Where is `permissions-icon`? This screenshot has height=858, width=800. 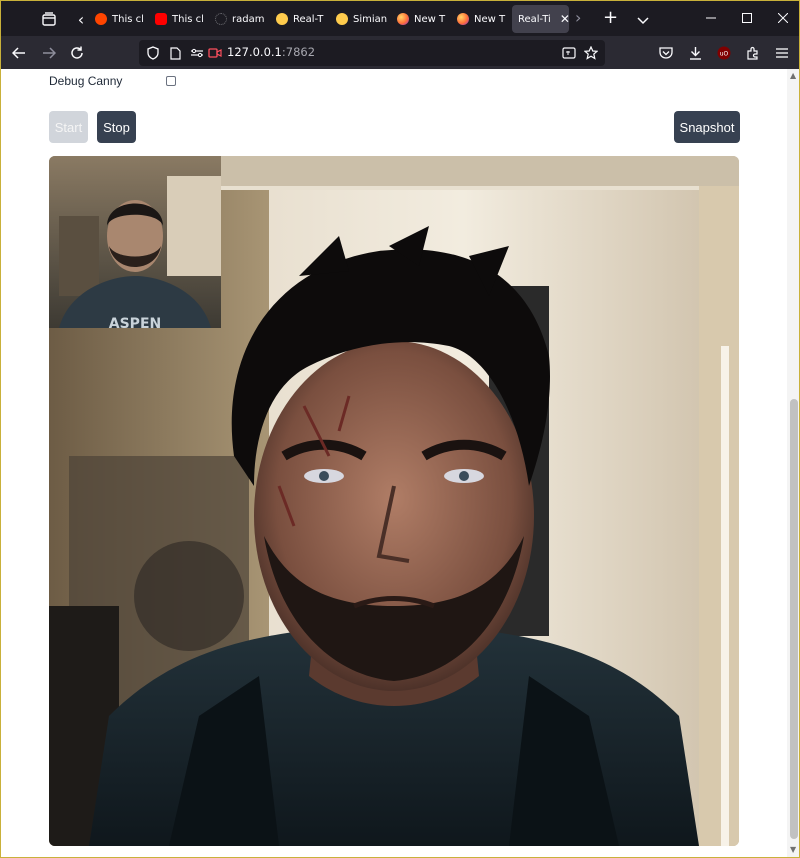
permissions-icon is located at coordinates (197, 53).